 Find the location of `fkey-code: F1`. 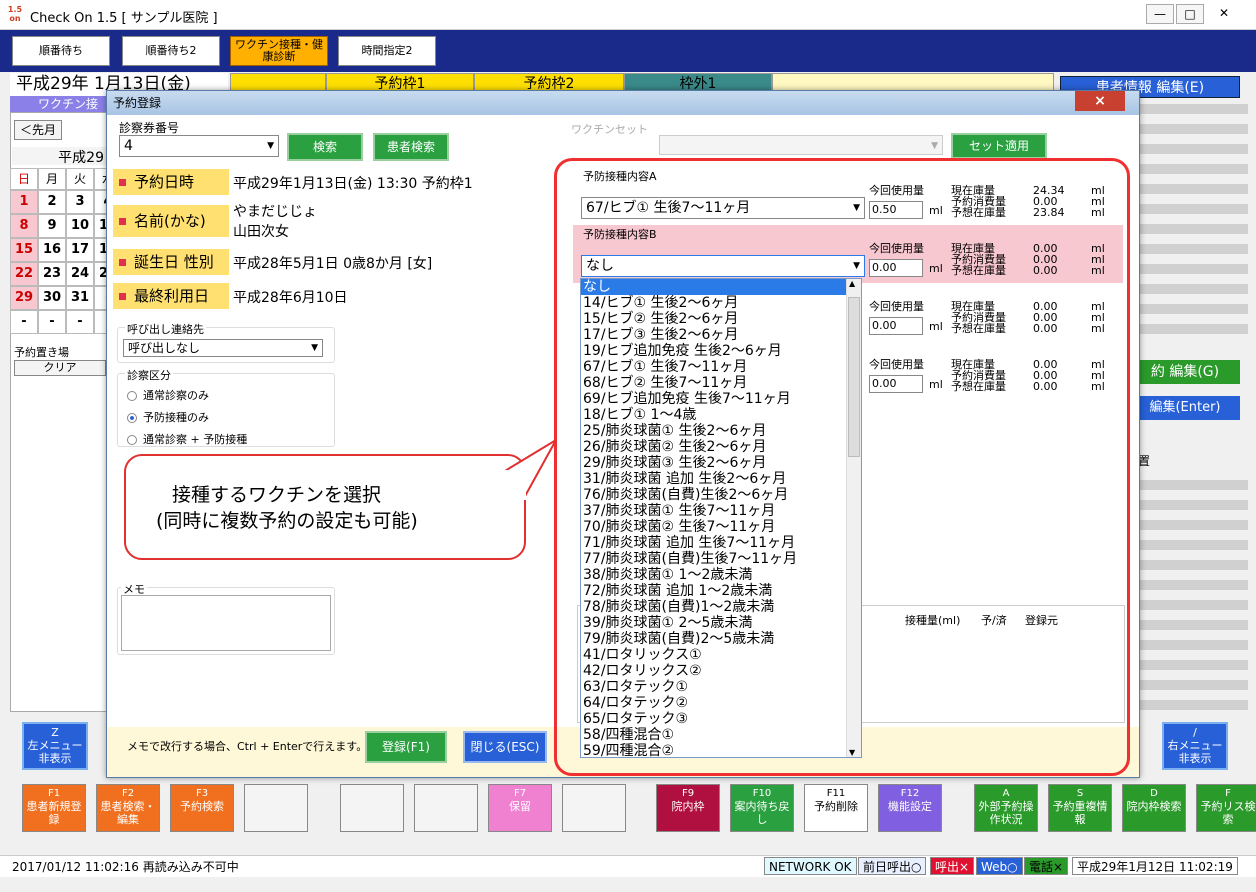

fkey-code: F1 is located at coordinates (54, 793).